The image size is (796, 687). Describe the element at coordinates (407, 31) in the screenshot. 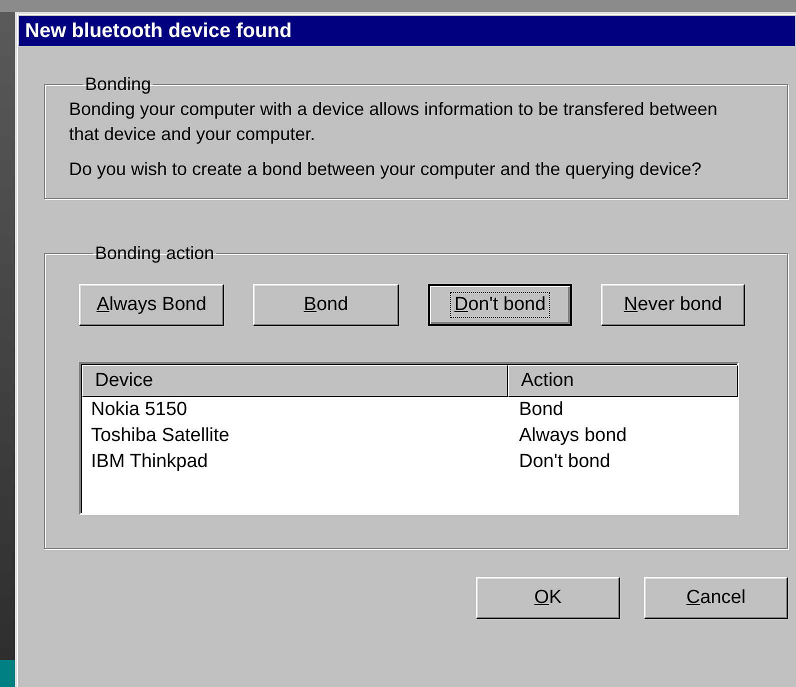

I see `window-title: New bluetooth device found` at that location.